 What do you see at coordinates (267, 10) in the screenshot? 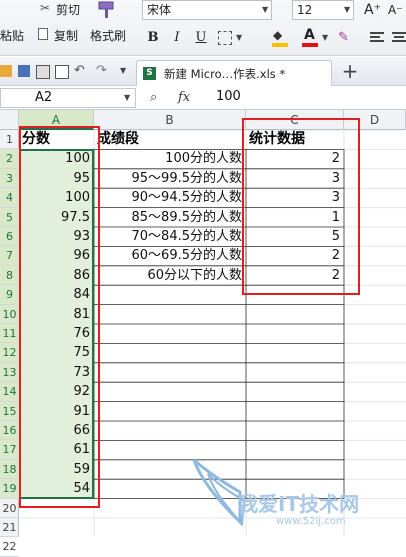
I see `font-dropdown-arrow: ▼` at bounding box center [267, 10].